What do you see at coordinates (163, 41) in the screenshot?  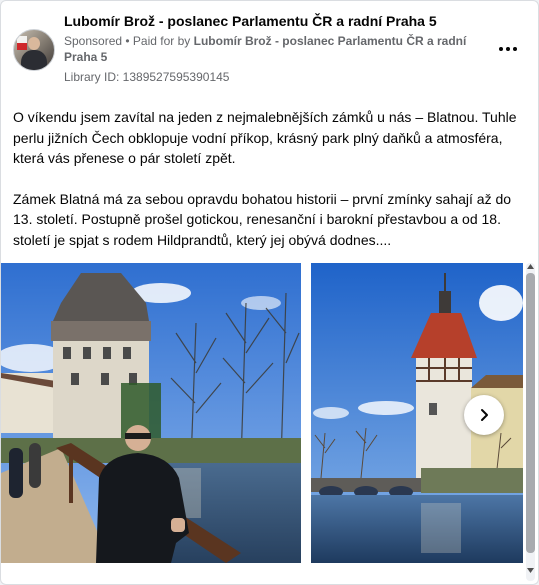 I see `paid-prefix: Paid for by` at bounding box center [163, 41].